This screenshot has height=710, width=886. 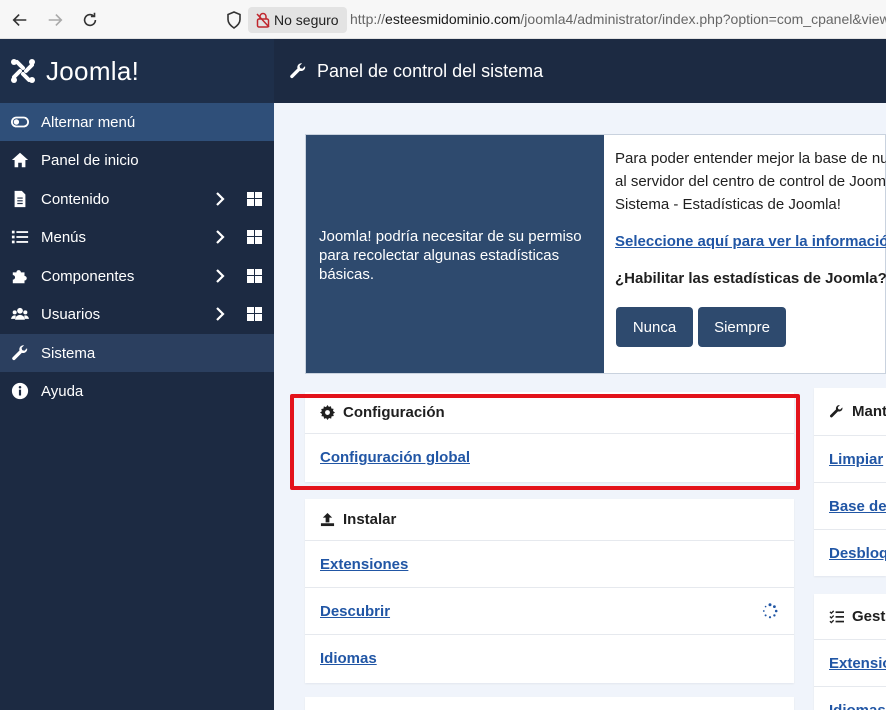 What do you see at coordinates (234, 20) in the screenshot?
I see `shield-icon` at bounding box center [234, 20].